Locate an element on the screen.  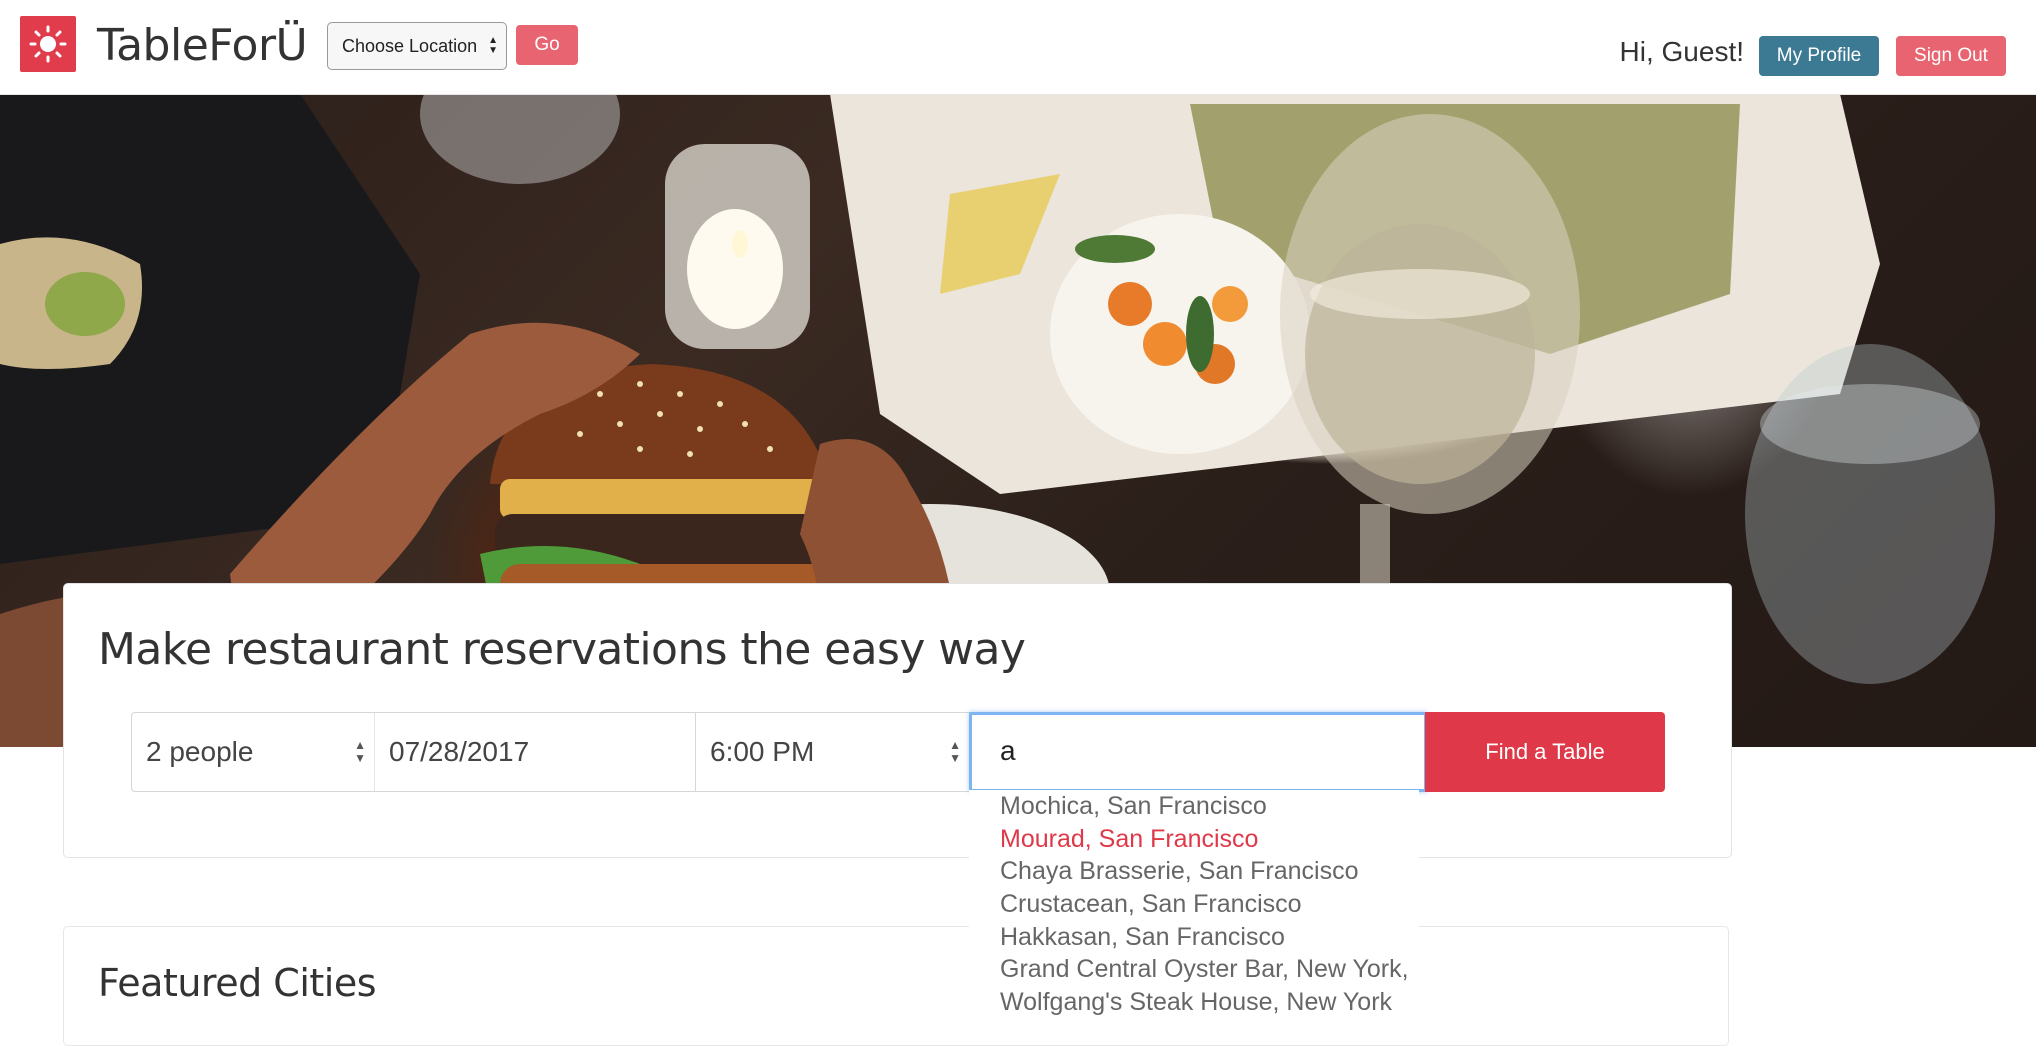
restaurant-search-input: a is located at coordinates (1198, 752).